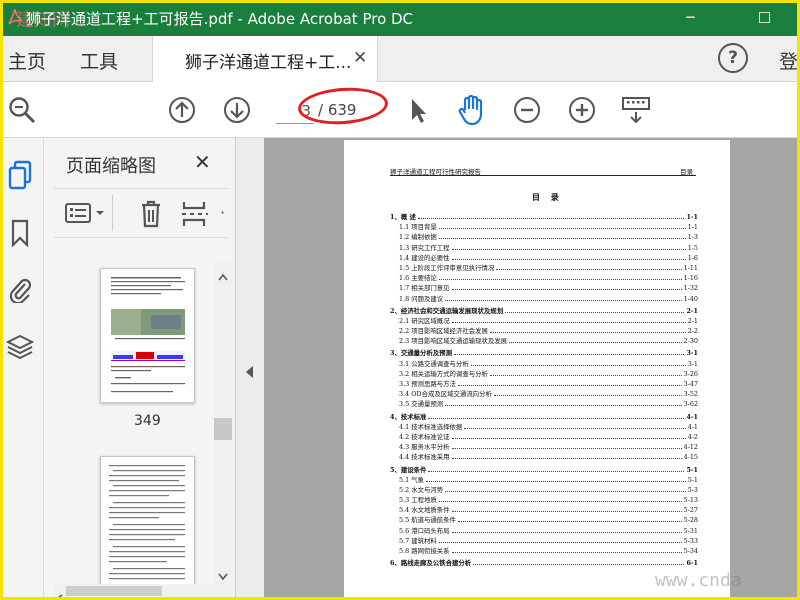 The image size is (800, 600). Describe the element at coordinates (692, 489) in the screenshot. I see `toc-entry-page: 5-3` at that location.